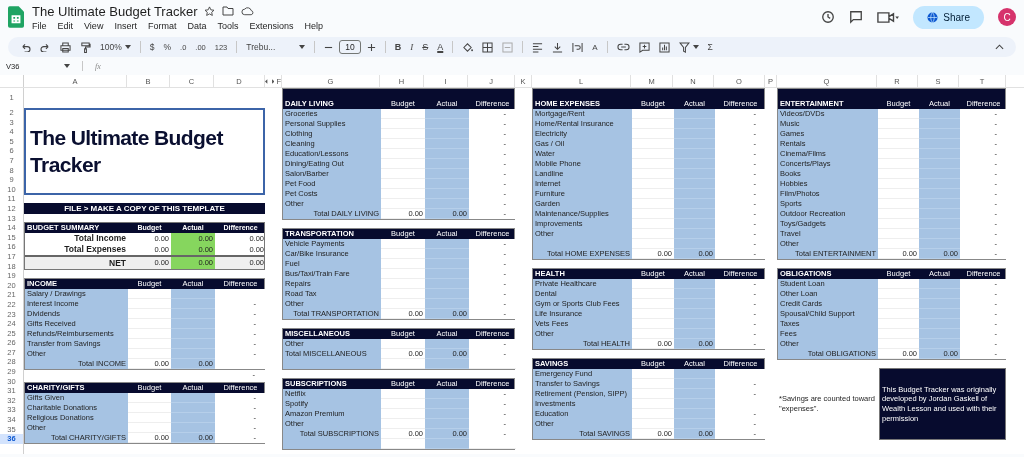 This screenshot has height=457, width=1024. What do you see at coordinates (538, 47) in the screenshot?
I see `align-left-icon` at bounding box center [538, 47].